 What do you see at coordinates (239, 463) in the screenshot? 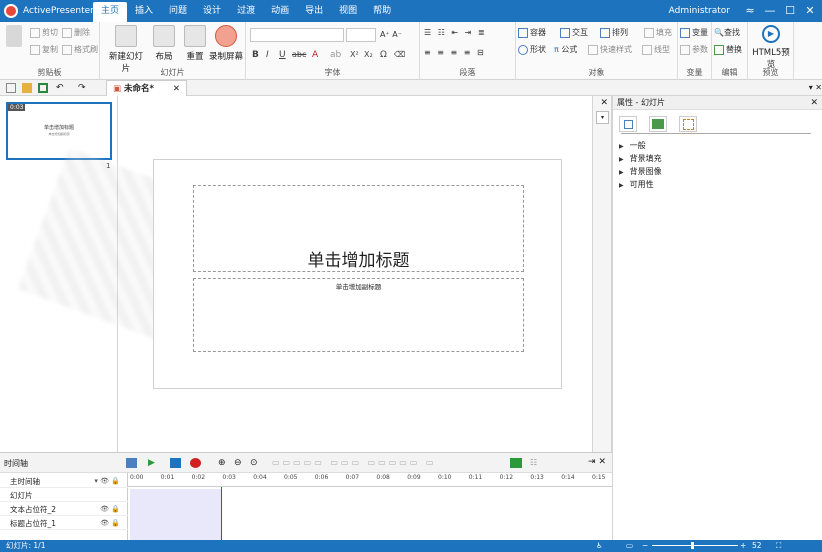
I see `zoom-out-icon: ⊖` at bounding box center [239, 463].